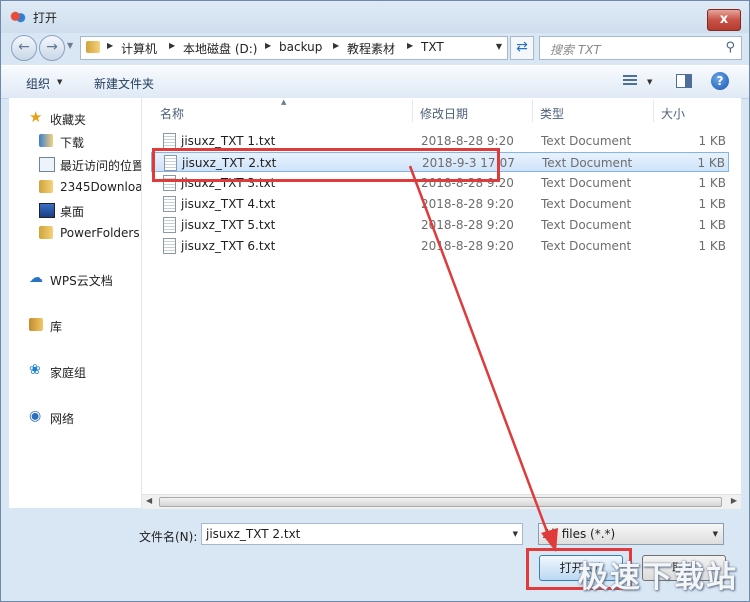  What do you see at coordinates (658, 577) in the screenshot?
I see `watermark: 极速下载站` at bounding box center [658, 577].